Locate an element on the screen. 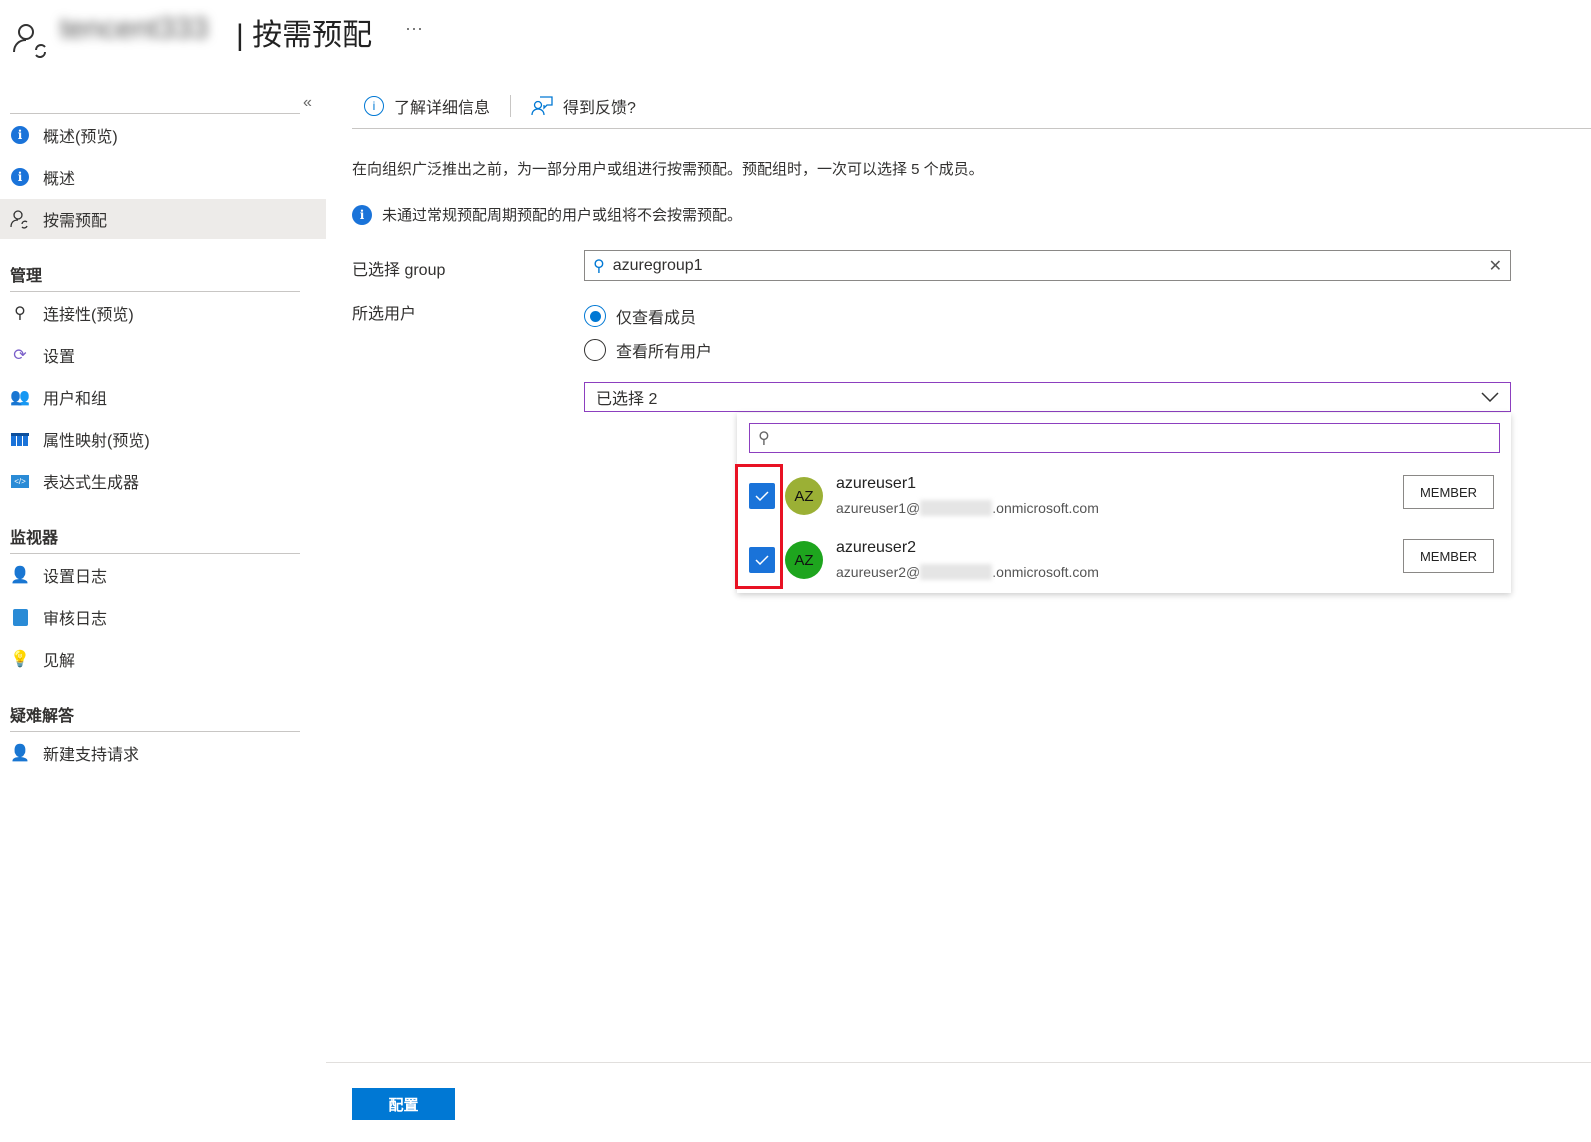  section-troubleshoot: 疑难解答 is located at coordinates (42, 716).